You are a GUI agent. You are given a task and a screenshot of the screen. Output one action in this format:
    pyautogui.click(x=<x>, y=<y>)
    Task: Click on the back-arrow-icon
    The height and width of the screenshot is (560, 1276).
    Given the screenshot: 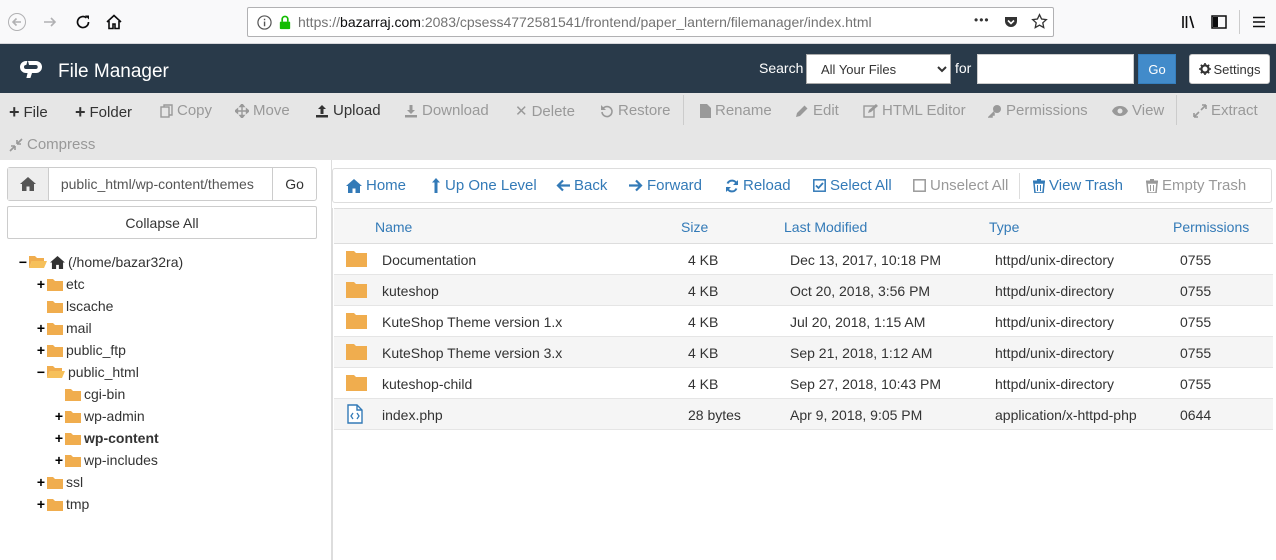 What is the action you would take?
    pyautogui.click(x=17, y=22)
    